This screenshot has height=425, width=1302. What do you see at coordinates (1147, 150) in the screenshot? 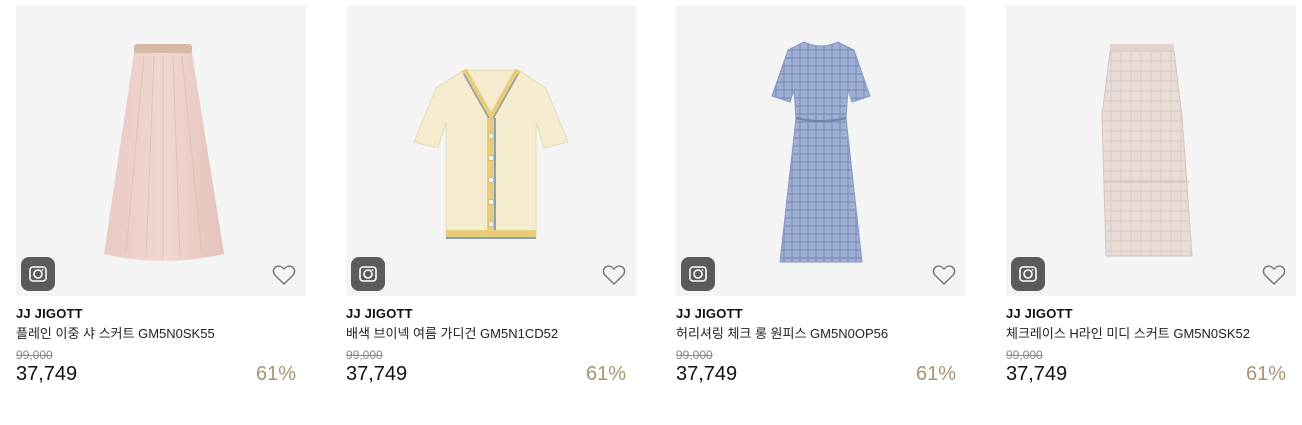
I see `lace-skirt-image` at bounding box center [1147, 150].